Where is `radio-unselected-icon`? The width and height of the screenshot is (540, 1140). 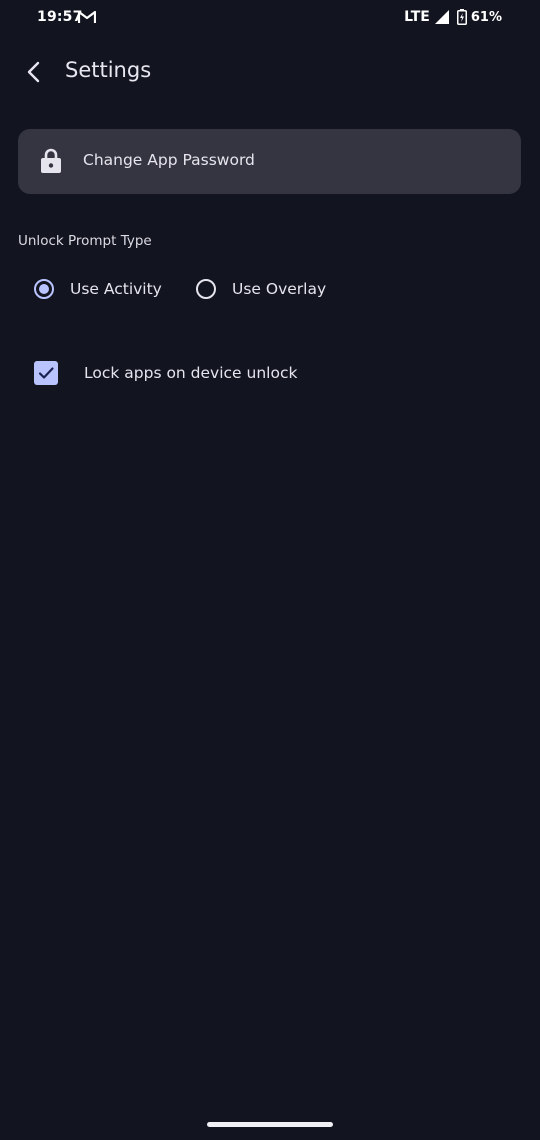
radio-unselected-icon is located at coordinates (206, 289).